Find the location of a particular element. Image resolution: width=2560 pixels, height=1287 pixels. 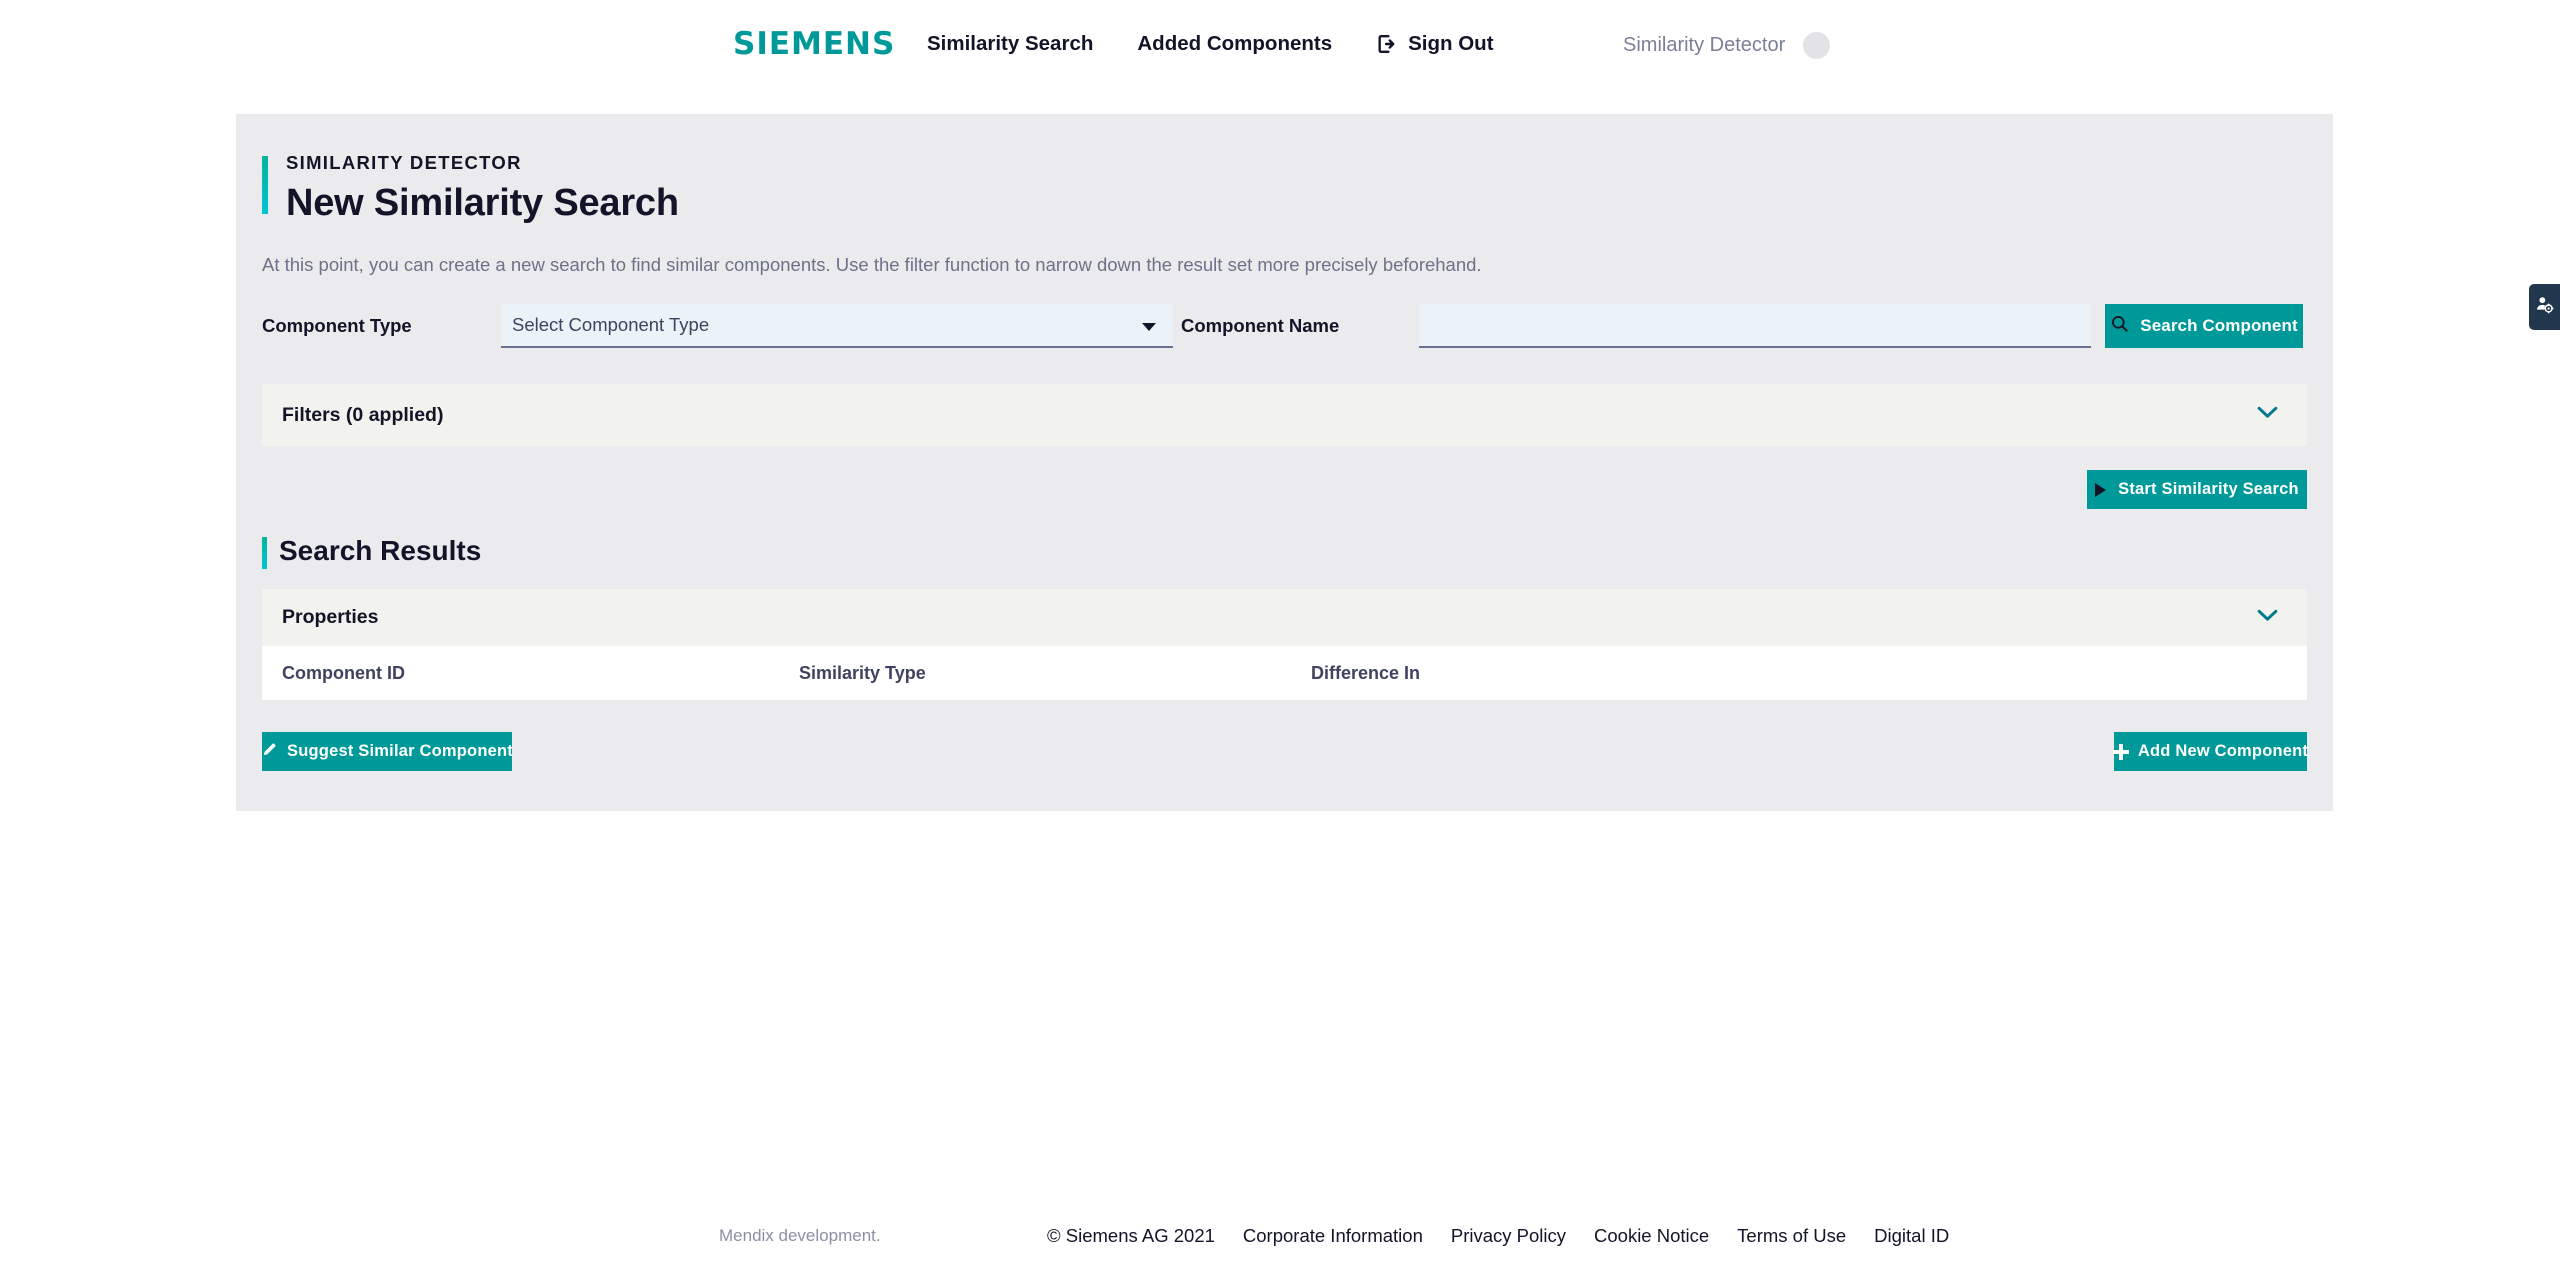

filters-section-header: Filters (0 applied) is located at coordinates (1284, 415).